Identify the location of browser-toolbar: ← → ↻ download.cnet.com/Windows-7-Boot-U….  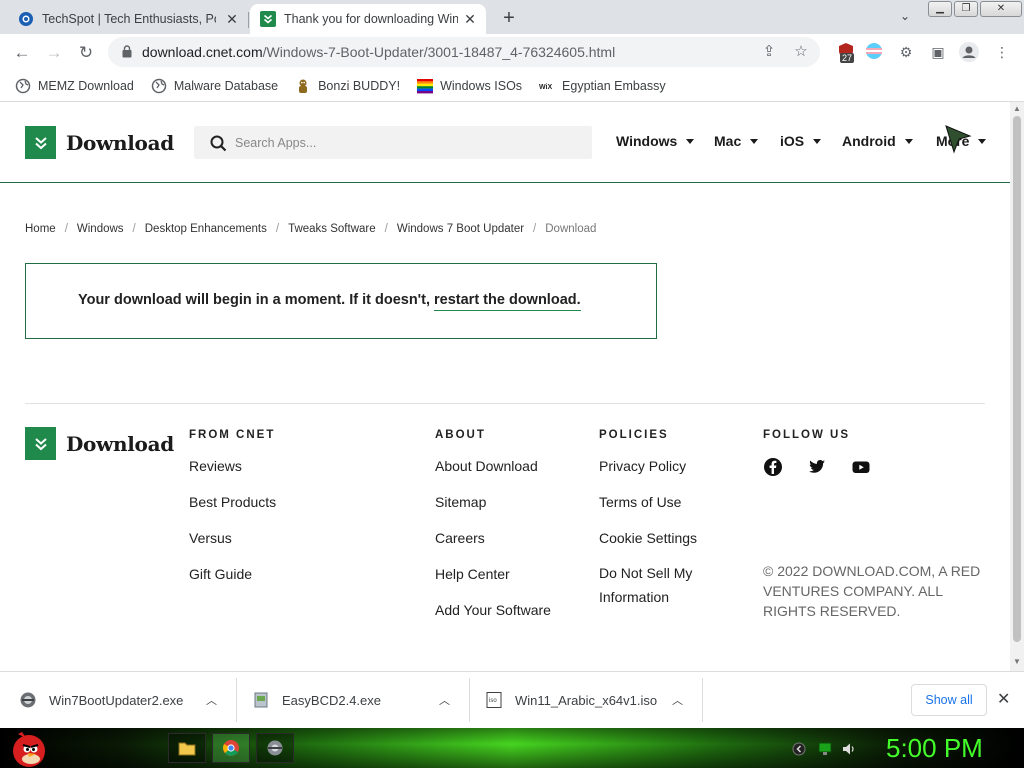
(512, 52).